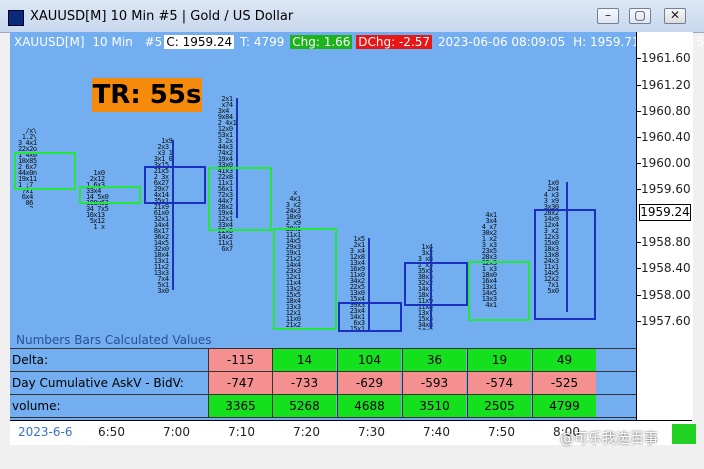 The height and width of the screenshot is (469, 704). What do you see at coordinates (394, 42) in the screenshot?
I see `info-day-change: DChg: -2.57` at bounding box center [394, 42].